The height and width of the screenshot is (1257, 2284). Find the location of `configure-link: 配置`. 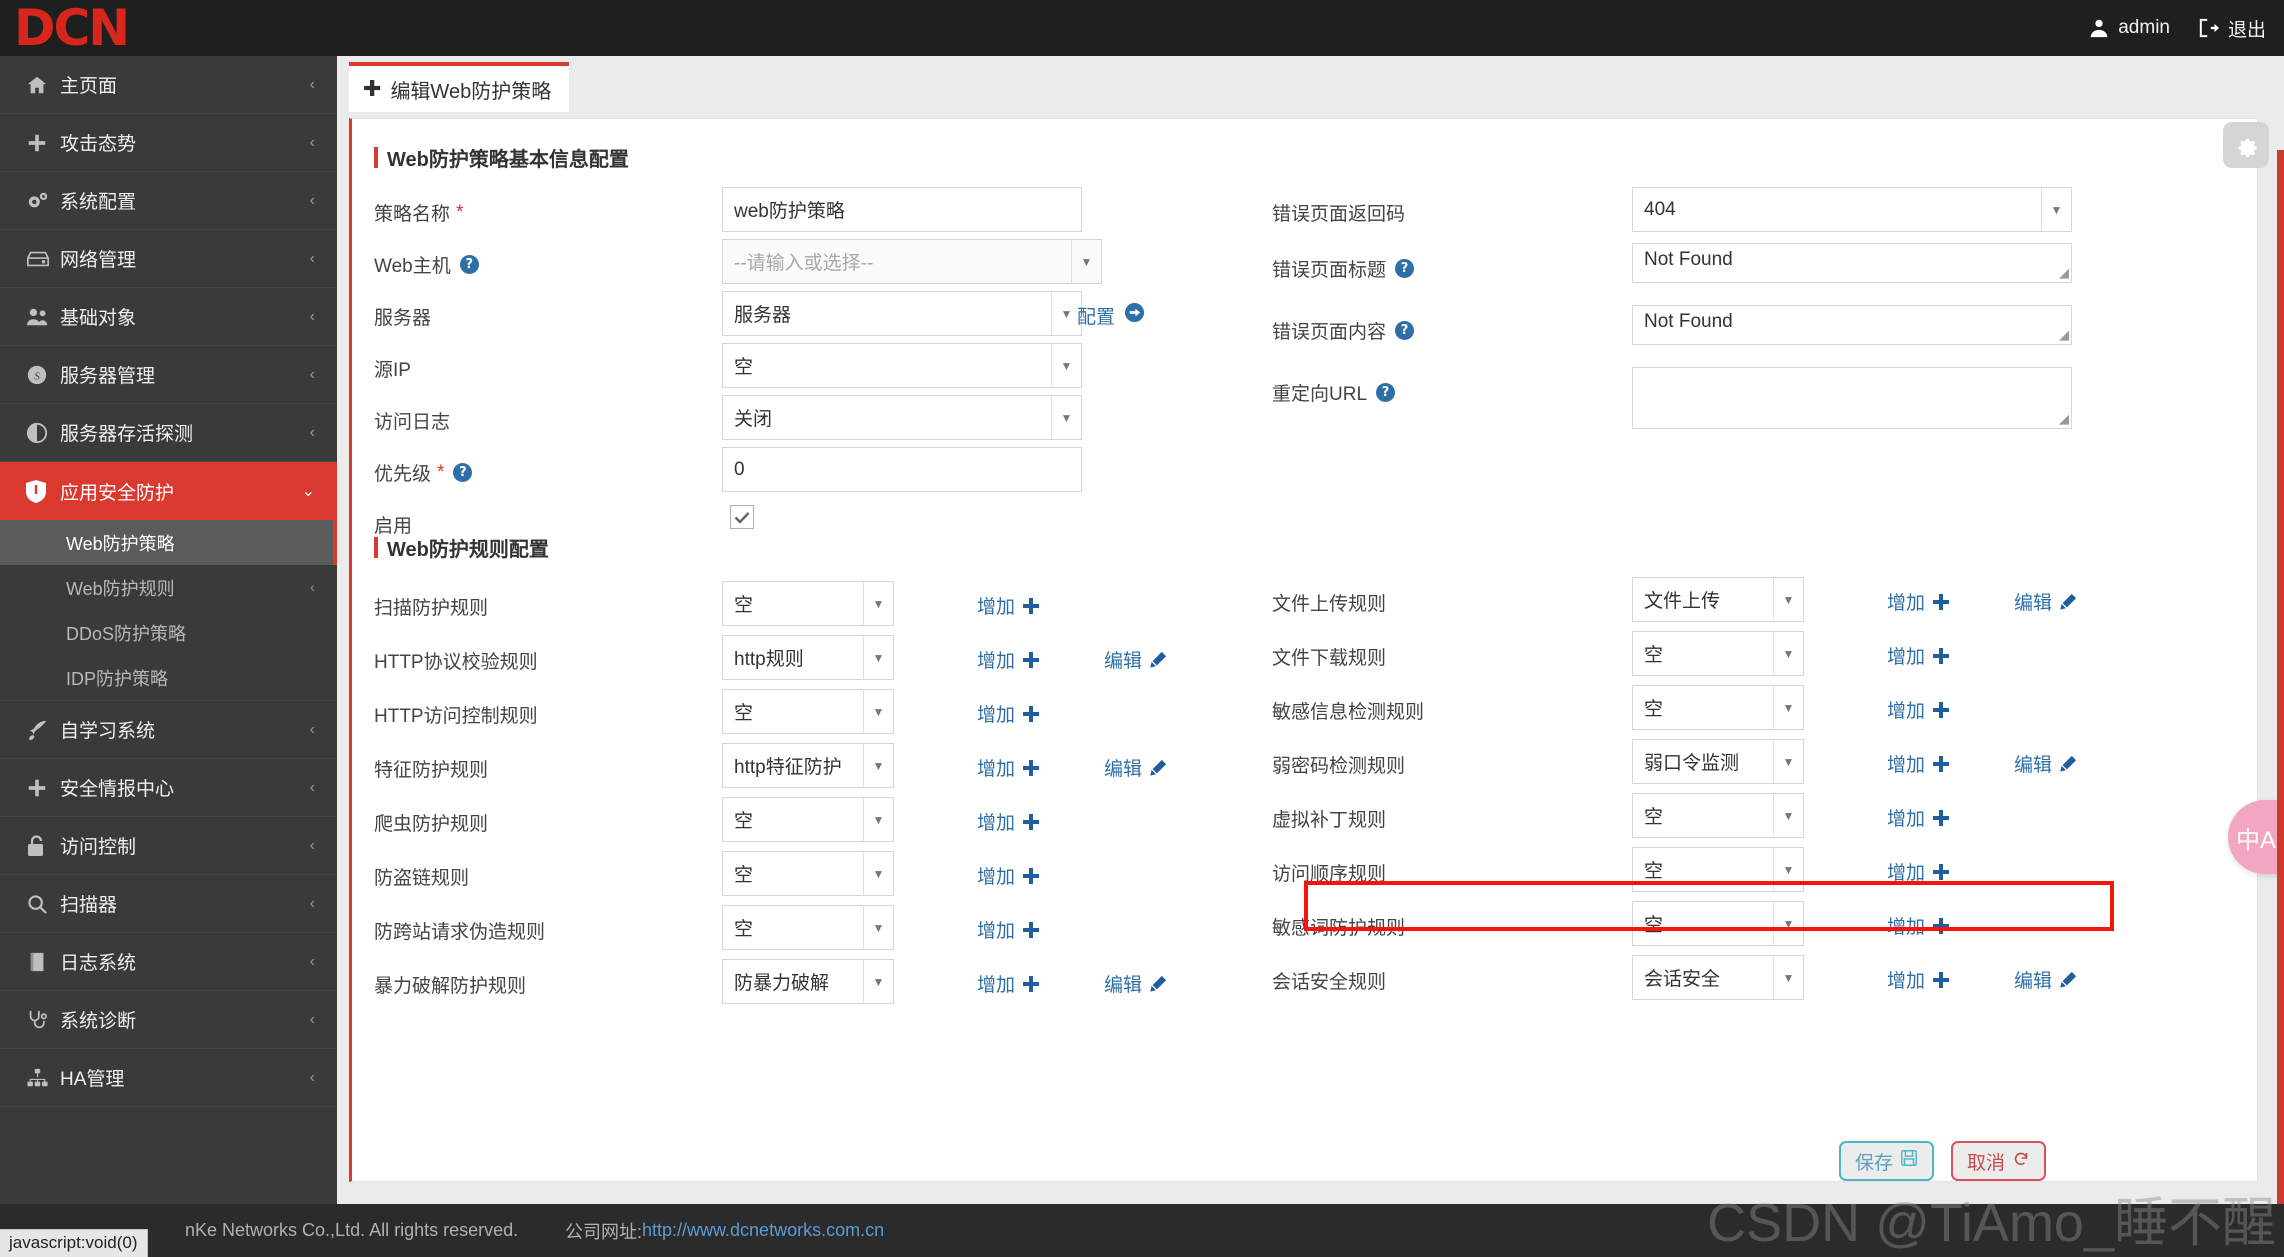

configure-link: 配置 is located at coordinates (1111, 315).